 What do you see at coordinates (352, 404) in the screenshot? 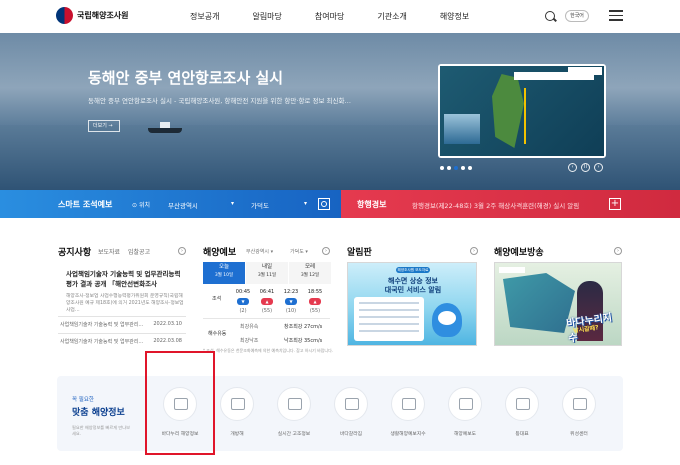
I see `island-icon` at bounding box center [352, 404].